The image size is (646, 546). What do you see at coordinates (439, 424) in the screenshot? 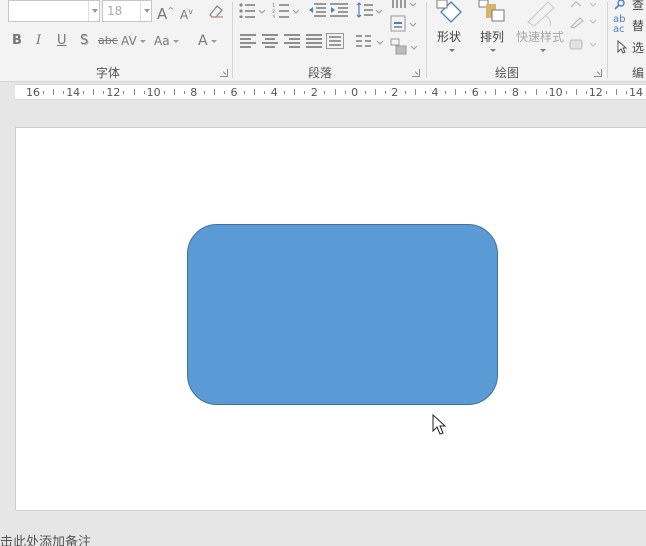
I see `mouse-pointer-icon` at bounding box center [439, 424].